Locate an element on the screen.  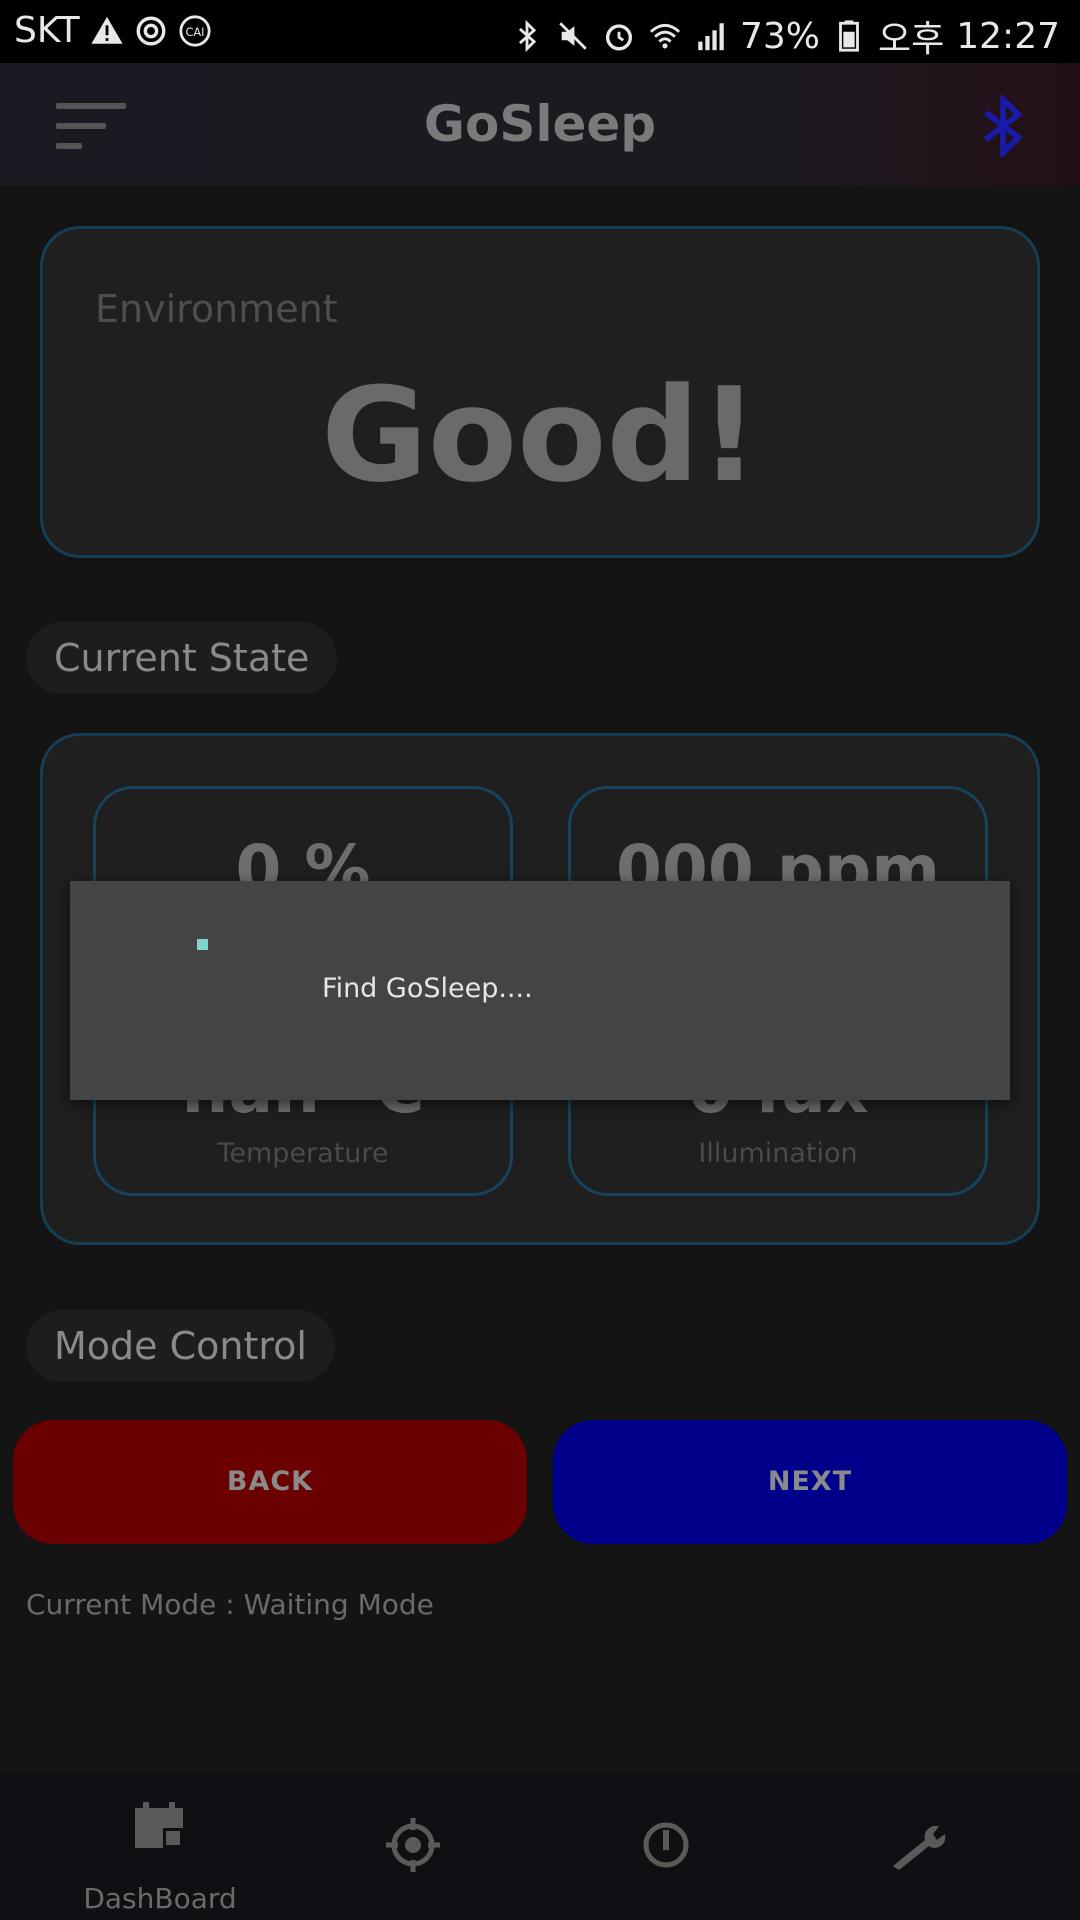
battery-icon is located at coordinates (849, 36).